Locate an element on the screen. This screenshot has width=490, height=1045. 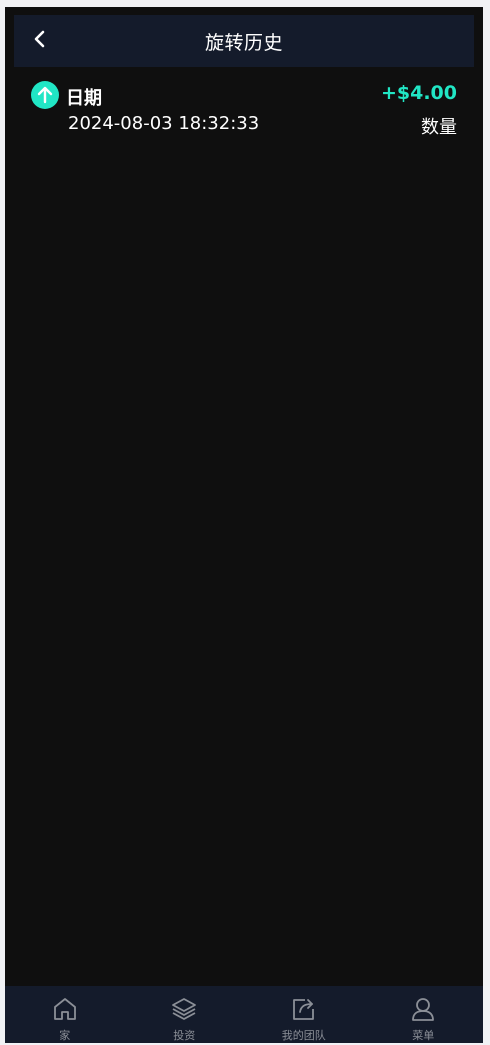
tab-label-home: 家 is located at coordinates (65, 1035).